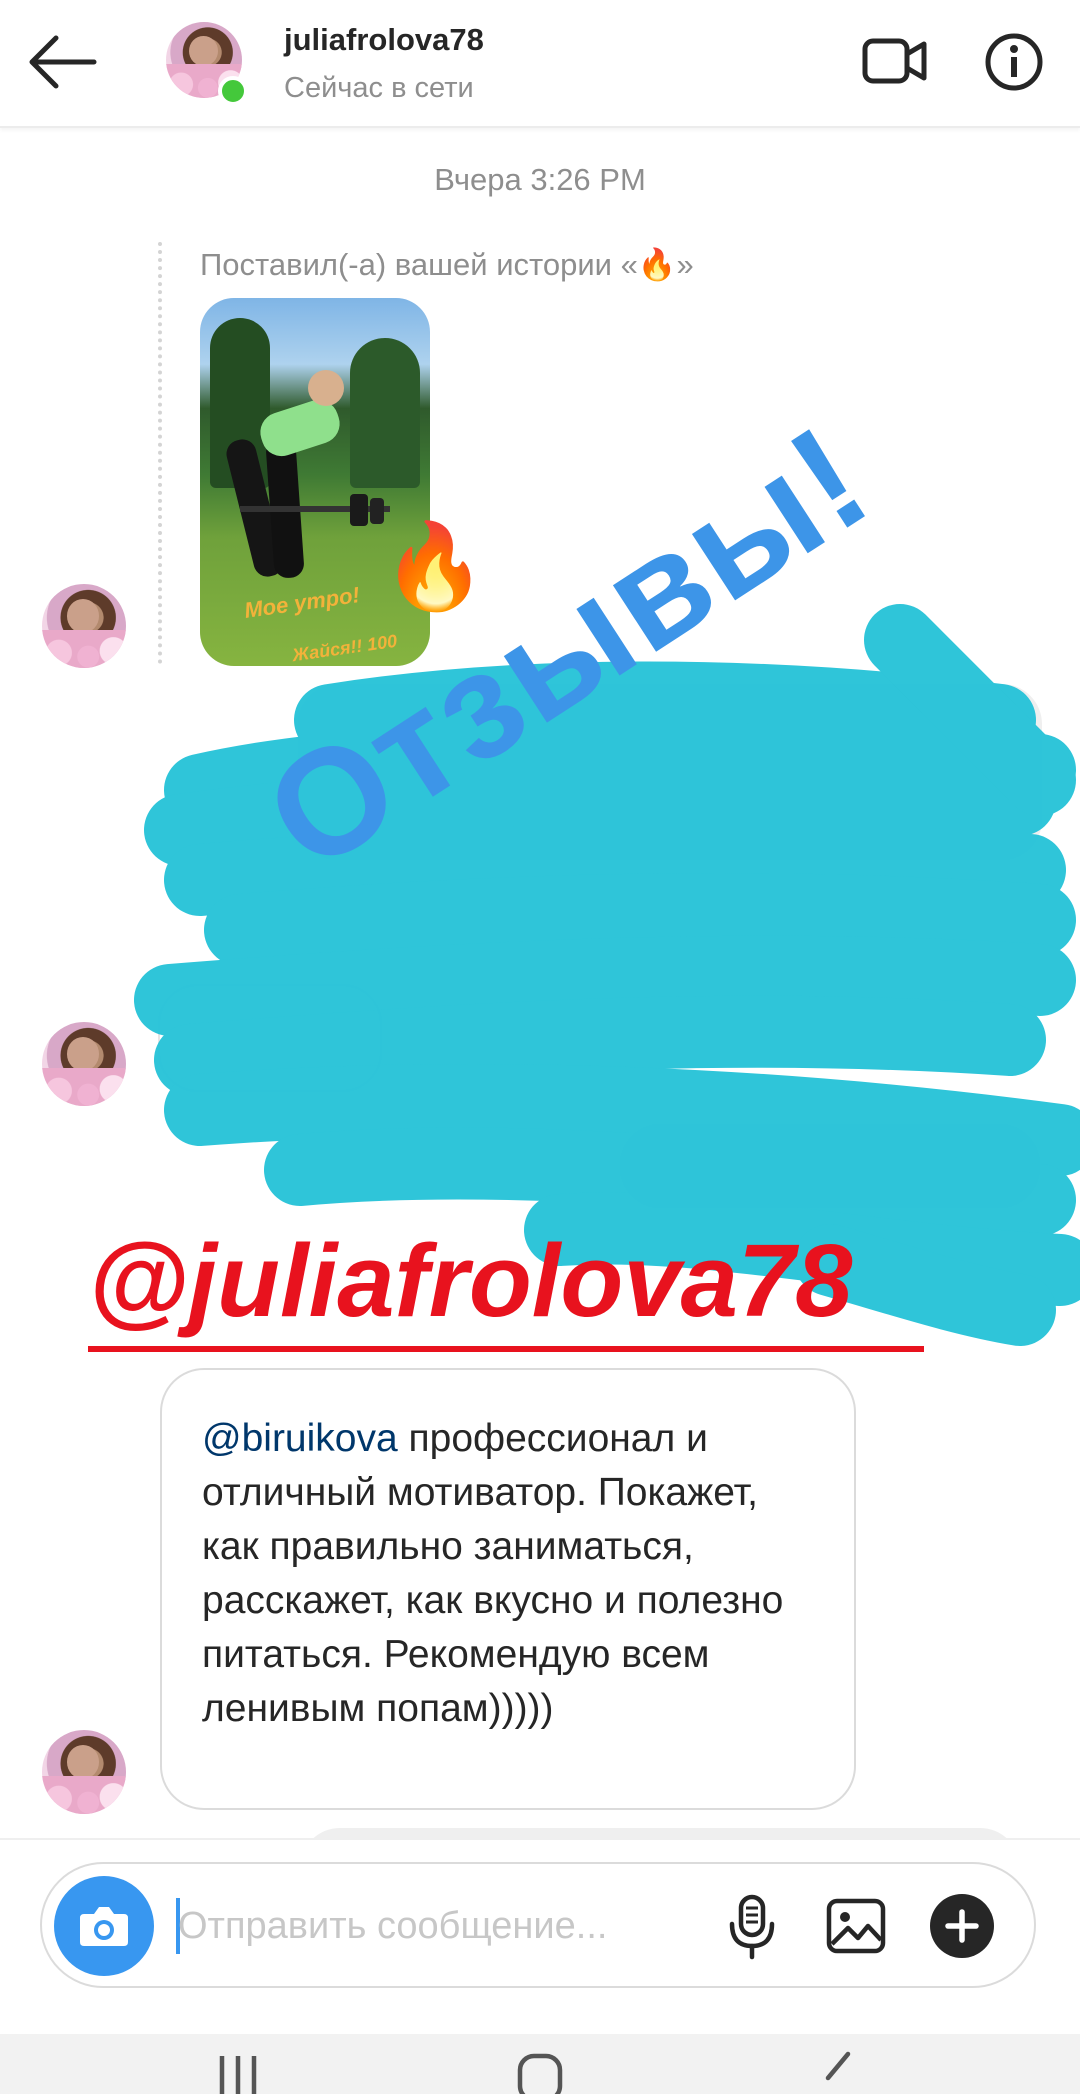 The height and width of the screenshot is (2094, 1080). I want to click on online-status: Сейчас в сети, so click(379, 88).